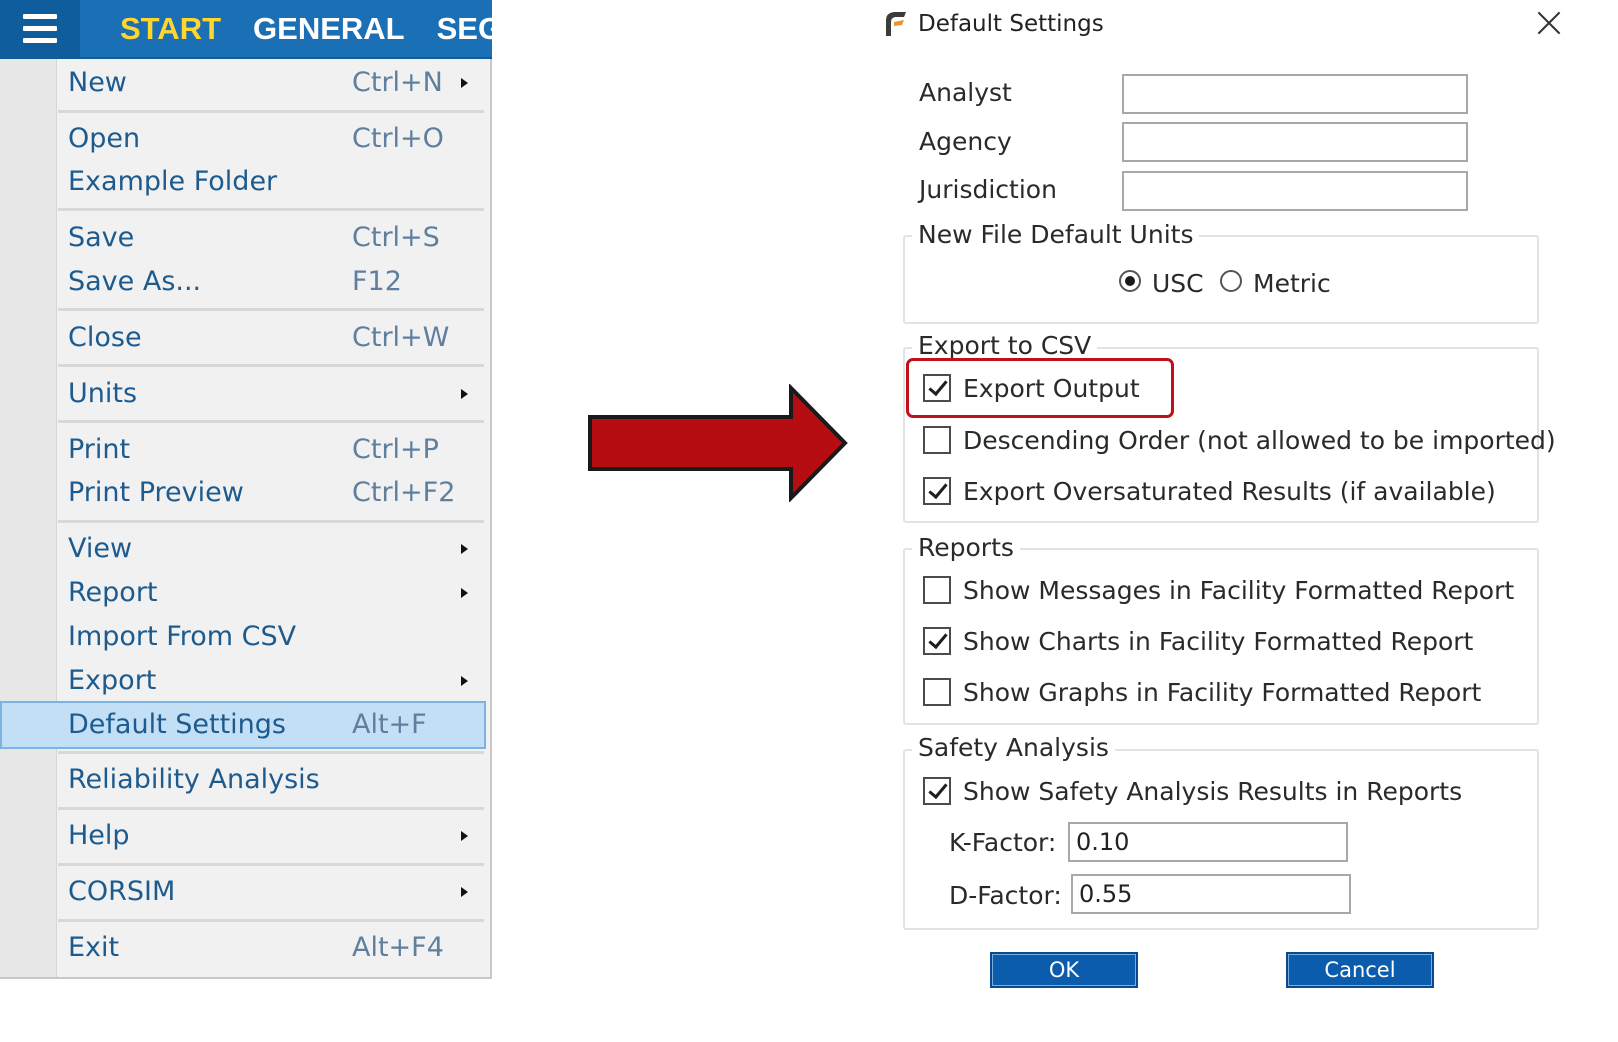  Describe the element at coordinates (194, 779) in the screenshot. I see `menu-item-label: Reliability Analysis` at that location.